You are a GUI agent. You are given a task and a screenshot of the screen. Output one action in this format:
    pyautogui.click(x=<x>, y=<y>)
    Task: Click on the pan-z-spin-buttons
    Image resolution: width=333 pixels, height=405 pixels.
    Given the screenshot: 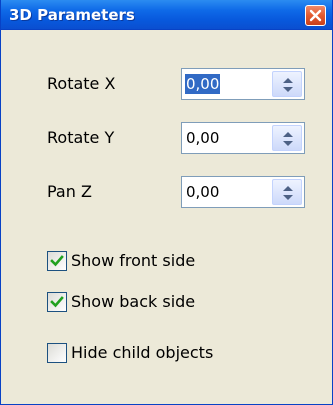 What is the action you would take?
    pyautogui.click(x=287, y=192)
    